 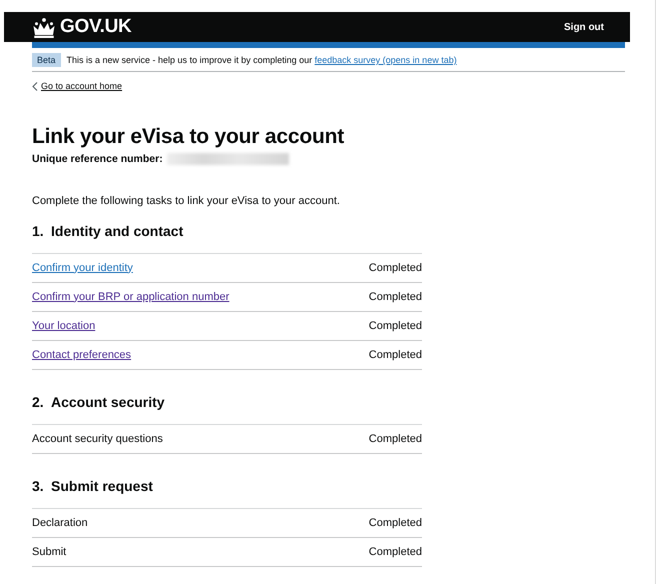 What do you see at coordinates (385, 60) in the screenshot?
I see `feedback-survey-link: feedback survey (opens in new tab)` at bounding box center [385, 60].